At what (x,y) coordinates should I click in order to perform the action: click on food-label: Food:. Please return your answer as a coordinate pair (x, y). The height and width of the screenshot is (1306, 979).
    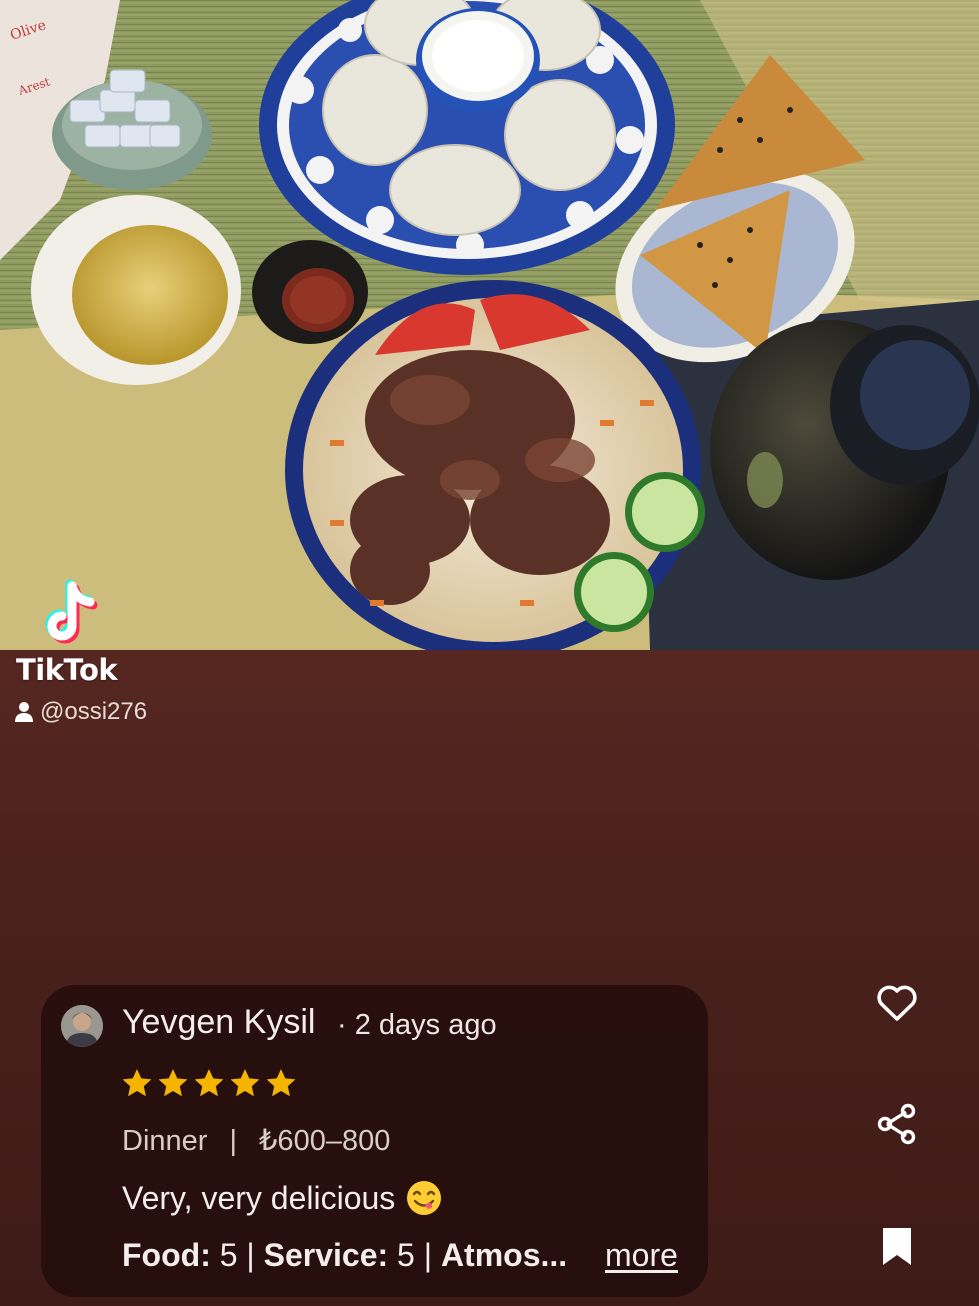
    Looking at the image, I should click on (166, 1255).